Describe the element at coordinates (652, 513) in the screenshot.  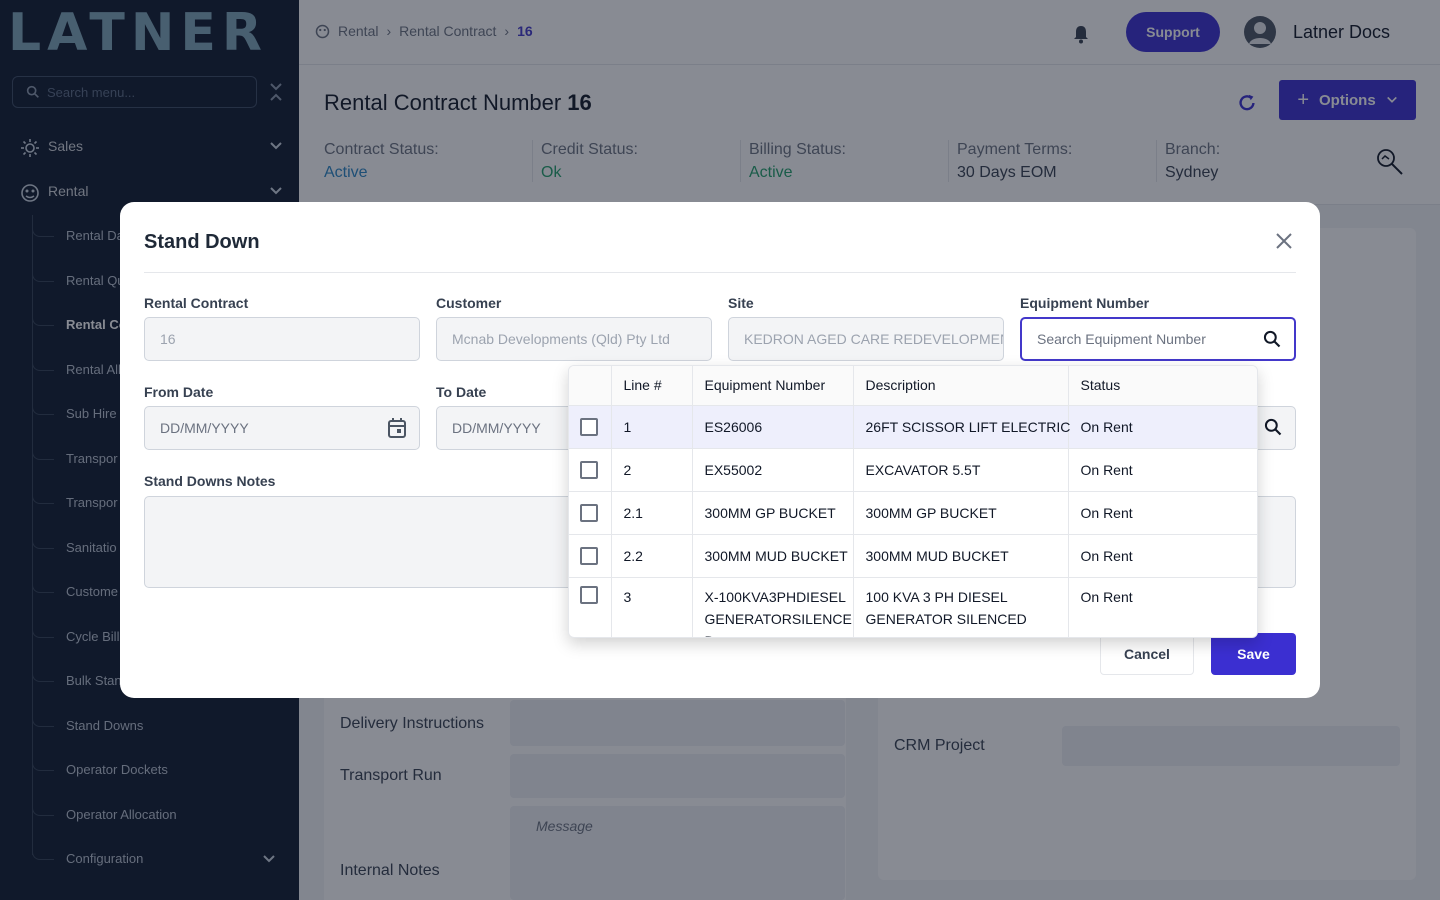
I see `line-cell: 2.1` at that location.